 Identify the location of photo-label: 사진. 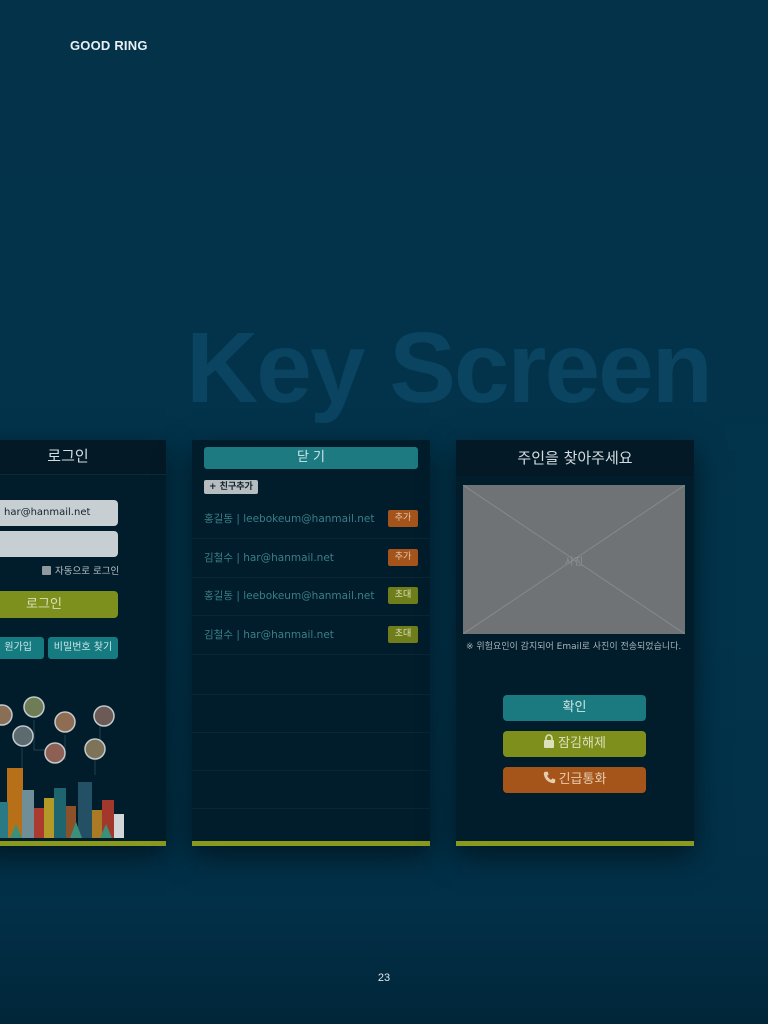
(574, 562).